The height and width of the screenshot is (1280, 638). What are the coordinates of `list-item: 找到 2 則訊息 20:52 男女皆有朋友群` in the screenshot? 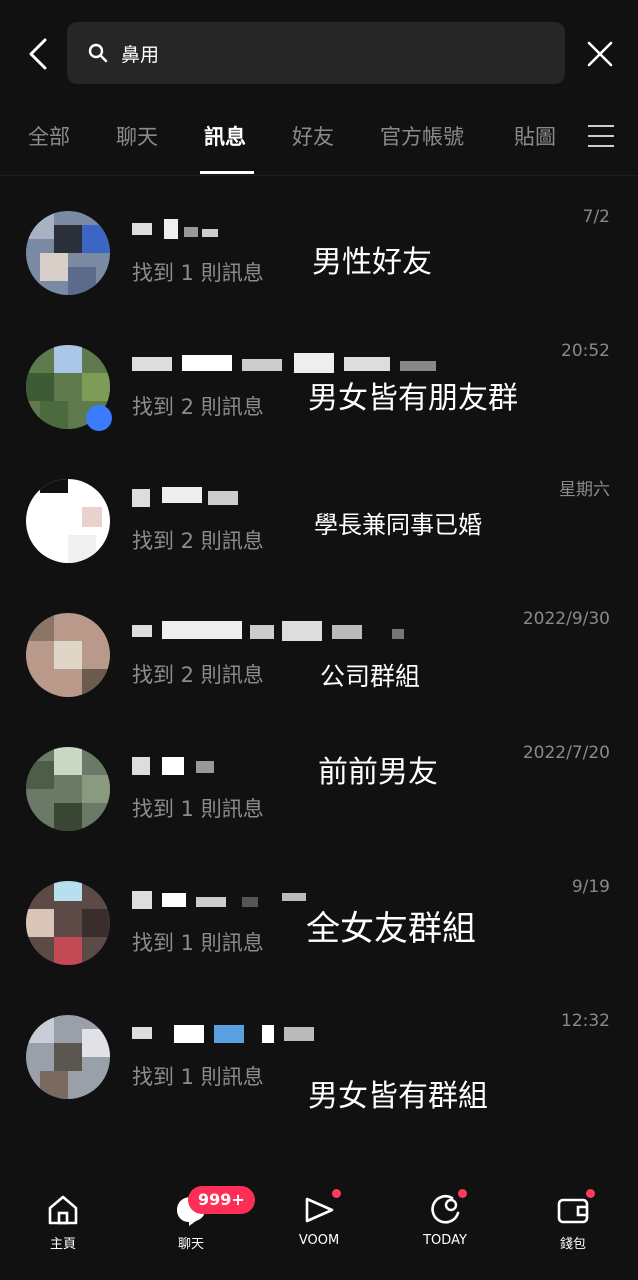 It's located at (319, 386).